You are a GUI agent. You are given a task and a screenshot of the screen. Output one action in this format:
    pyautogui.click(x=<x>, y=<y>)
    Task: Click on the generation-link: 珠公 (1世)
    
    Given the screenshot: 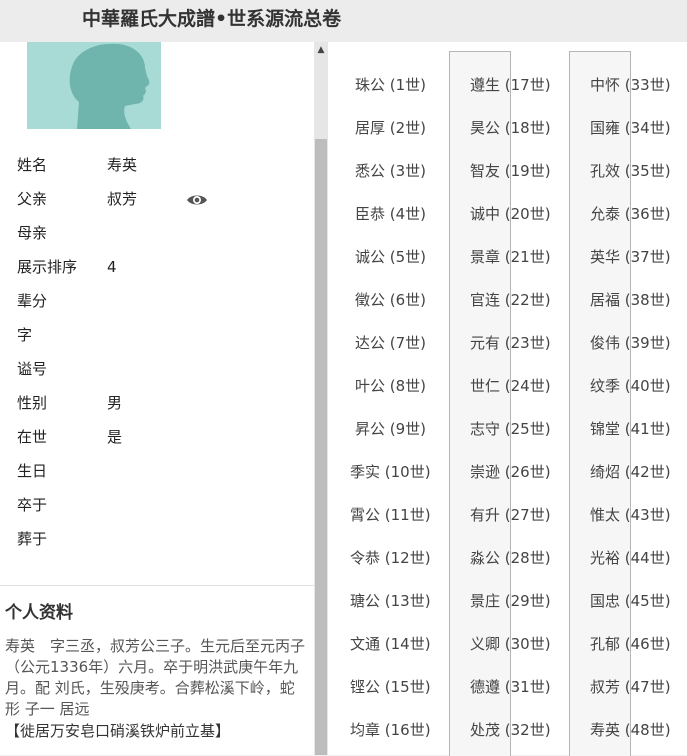 What is the action you would take?
    pyautogui.click(x=390, y=84)
    